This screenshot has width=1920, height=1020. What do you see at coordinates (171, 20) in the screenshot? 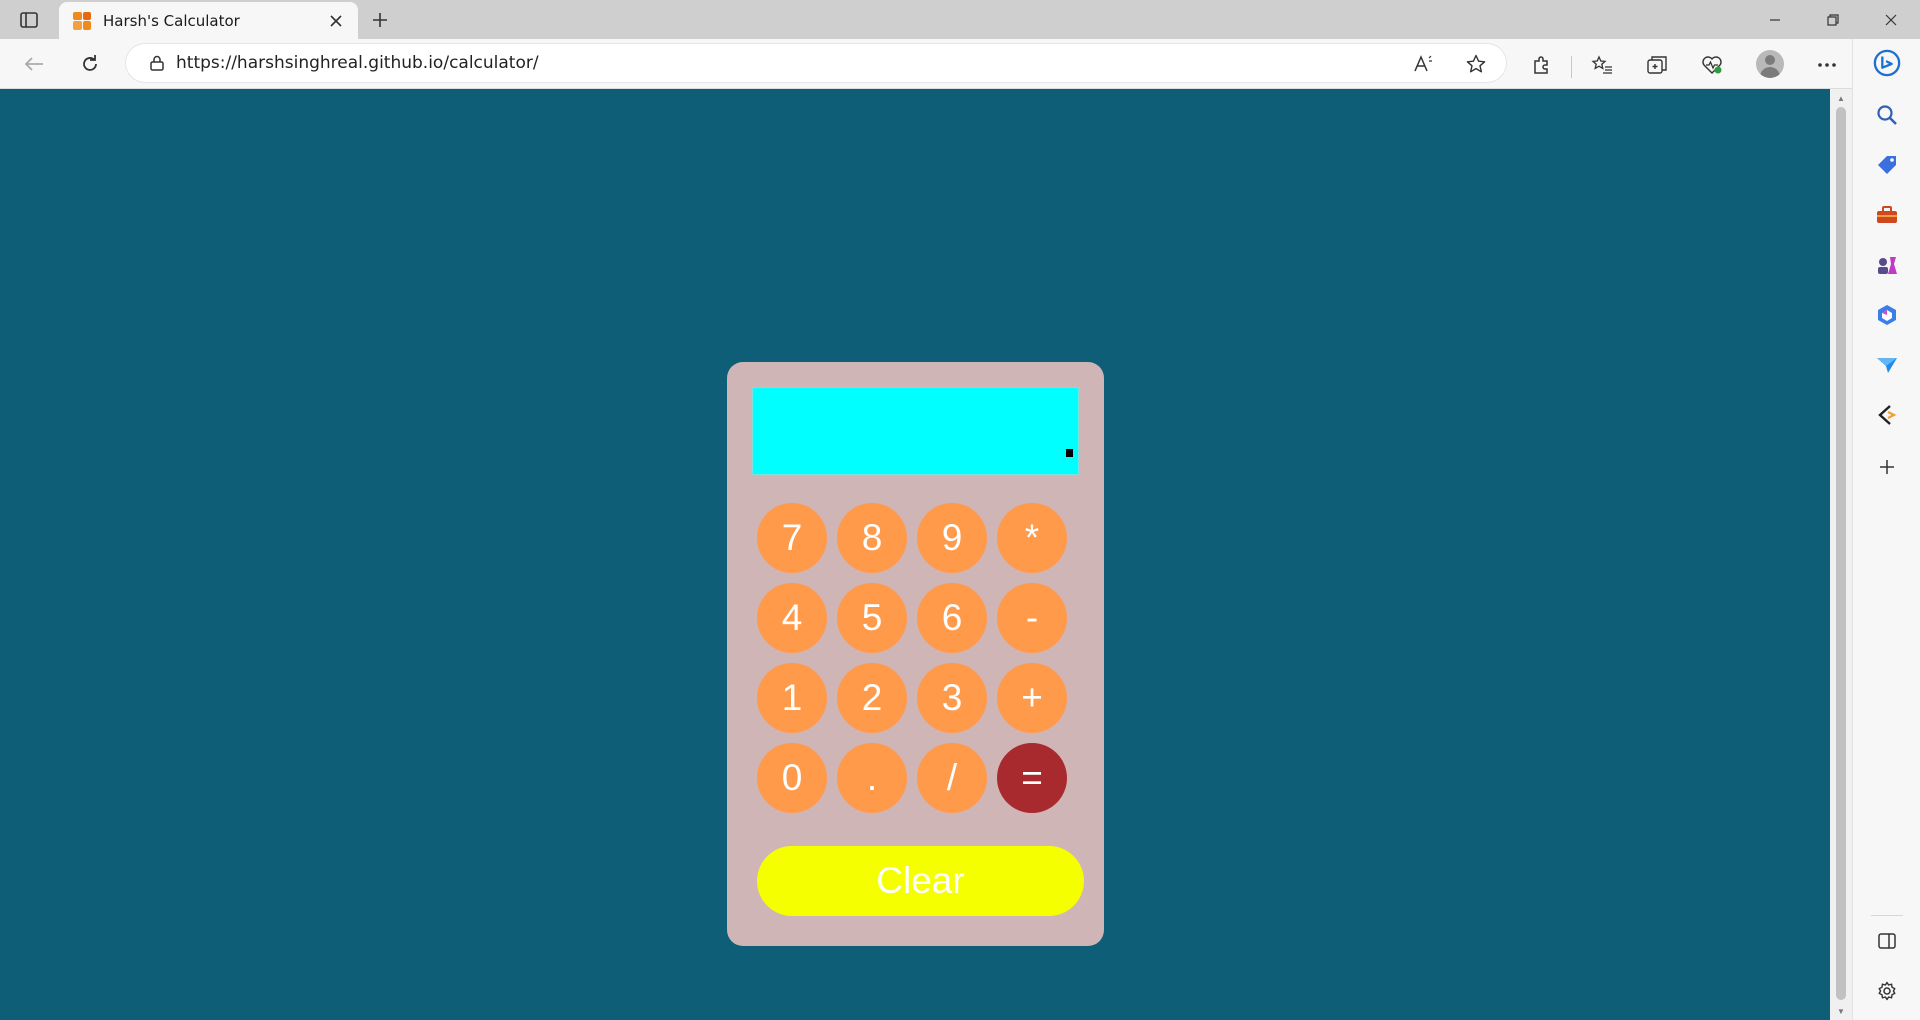
I see `tab-title: Harsh's Calculator` at bounding box center [171, 20].